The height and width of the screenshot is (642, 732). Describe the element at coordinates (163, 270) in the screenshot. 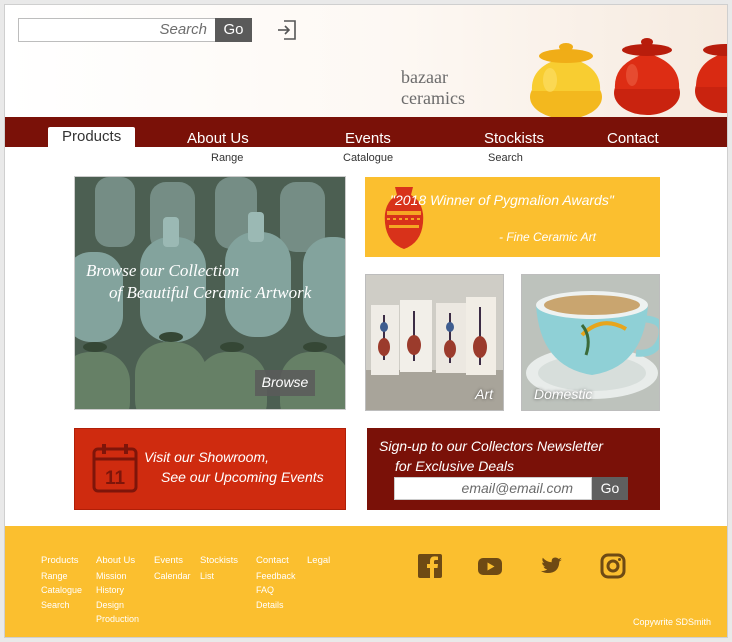

I see `hero-heading-line1: Browse our Collection` at that location.